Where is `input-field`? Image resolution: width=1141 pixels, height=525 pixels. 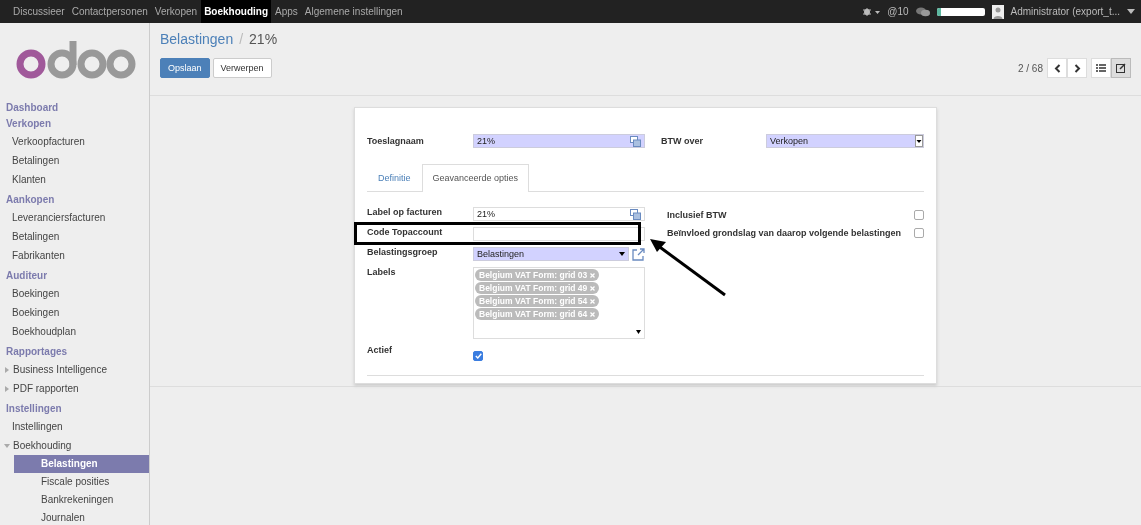 input-field is located at coordinates (559, 234).